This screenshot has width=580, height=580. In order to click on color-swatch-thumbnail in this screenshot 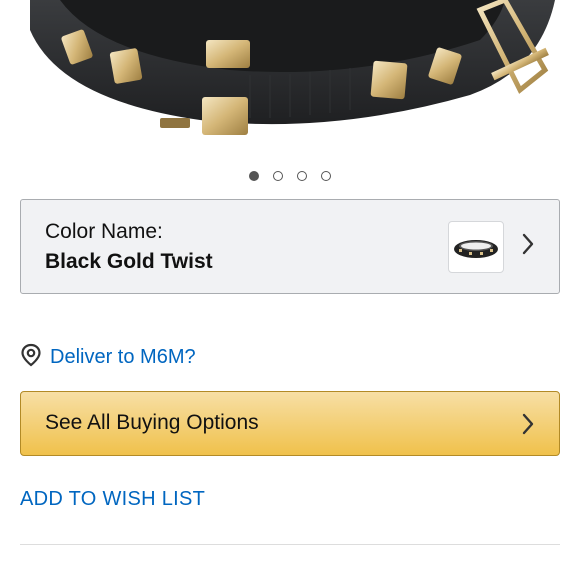, I will do `click(476, 247)`.